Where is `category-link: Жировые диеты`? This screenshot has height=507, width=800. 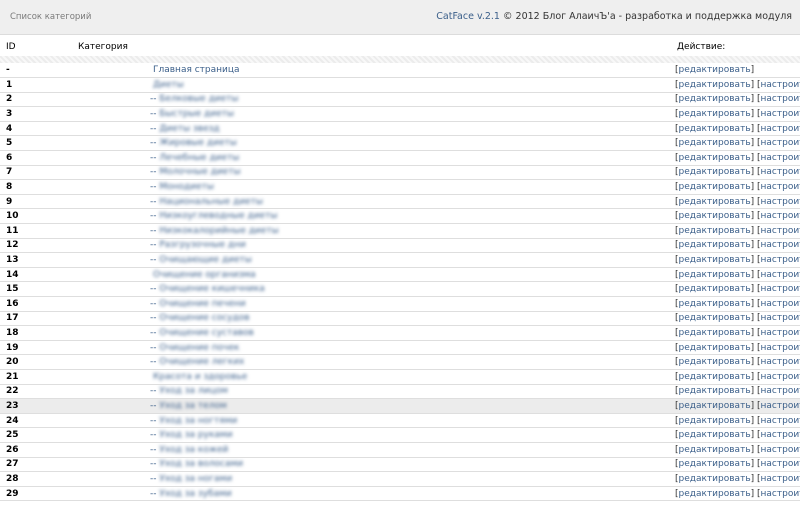 category-link: Жировые диеты is located at coordinates (198, 143).